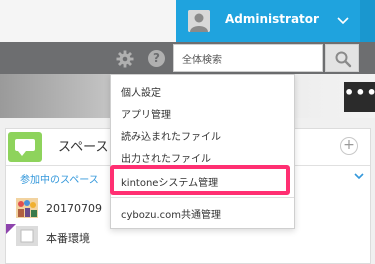 The image size is (375, 264). What do you see at coordinates (349, 146) in the screenshot?
I see `add-space-button: +` at bounding box center [349, 146].